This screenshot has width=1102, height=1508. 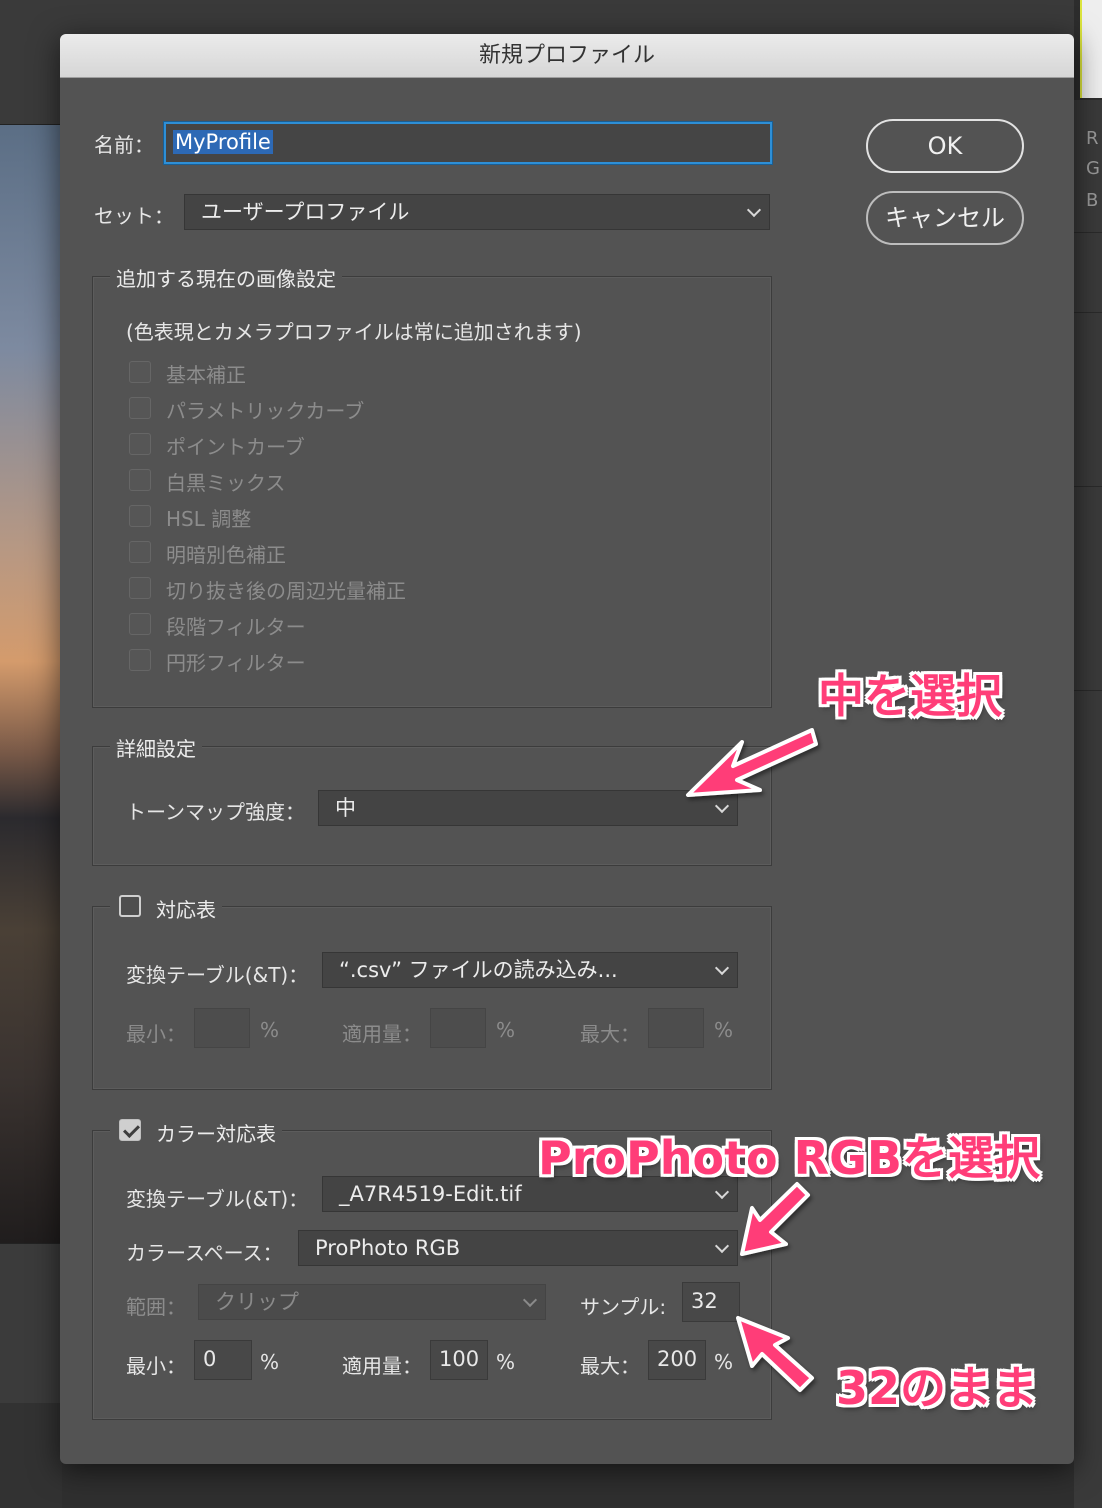 What do you see at coordinates (430, 1194) in the screenshot?
I see `color-table-value: _A7R4519-Edit.tif` at bounding box center [430, 1194].